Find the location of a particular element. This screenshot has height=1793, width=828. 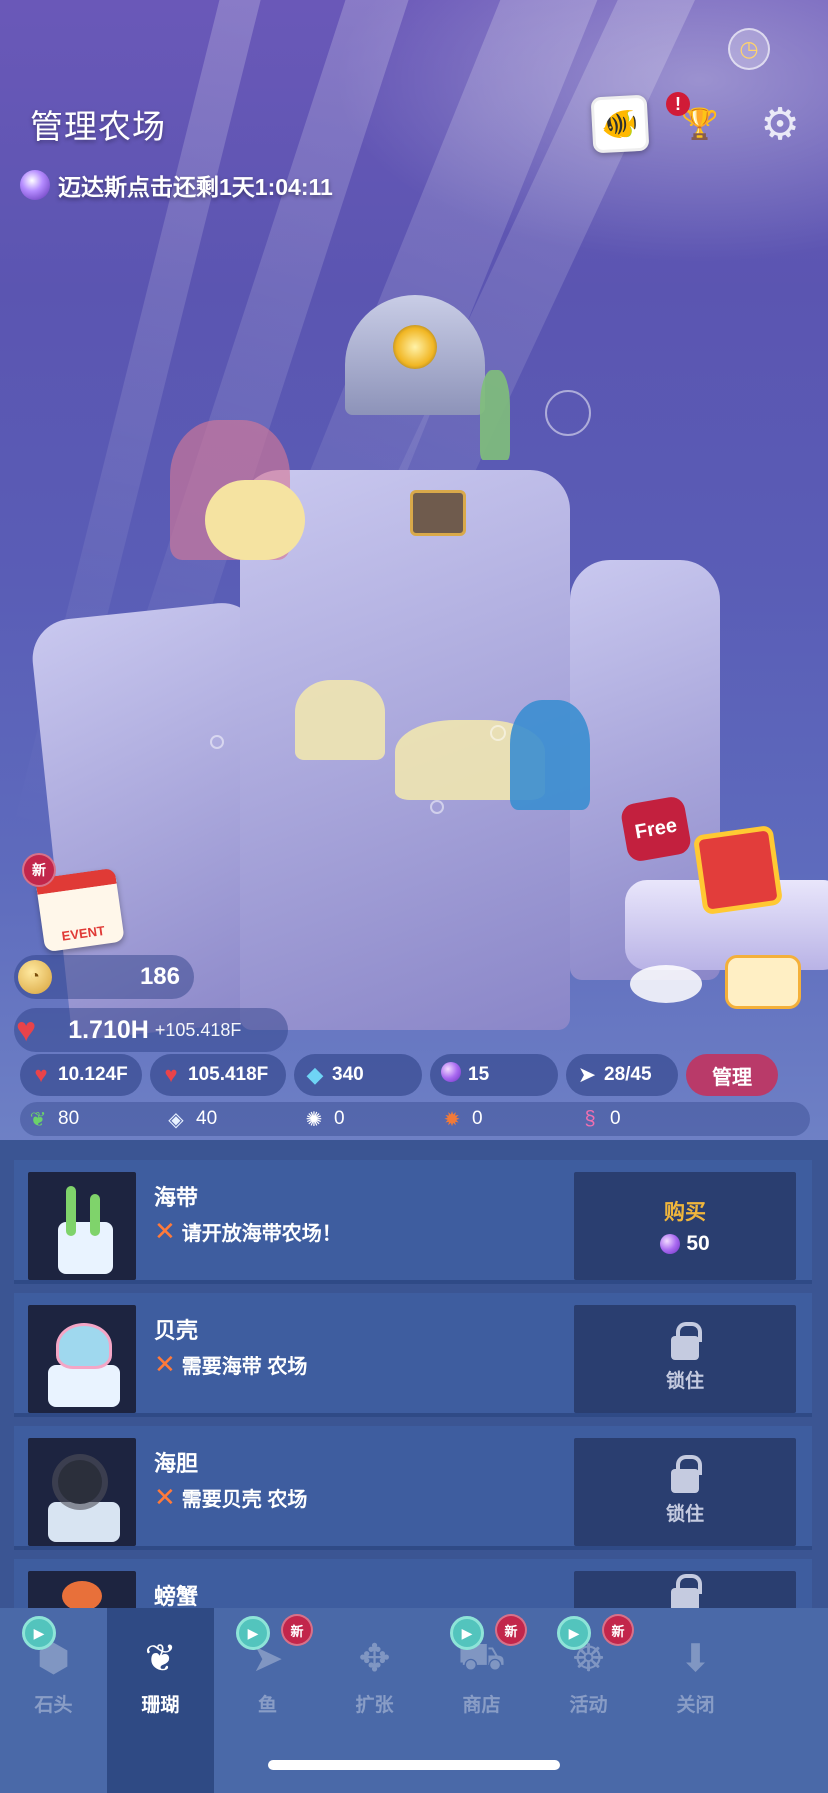

farm-item-urchin: 海胆 ✕ 需要贝壳 农场 锁住 is located at coordinates (413, 1488).